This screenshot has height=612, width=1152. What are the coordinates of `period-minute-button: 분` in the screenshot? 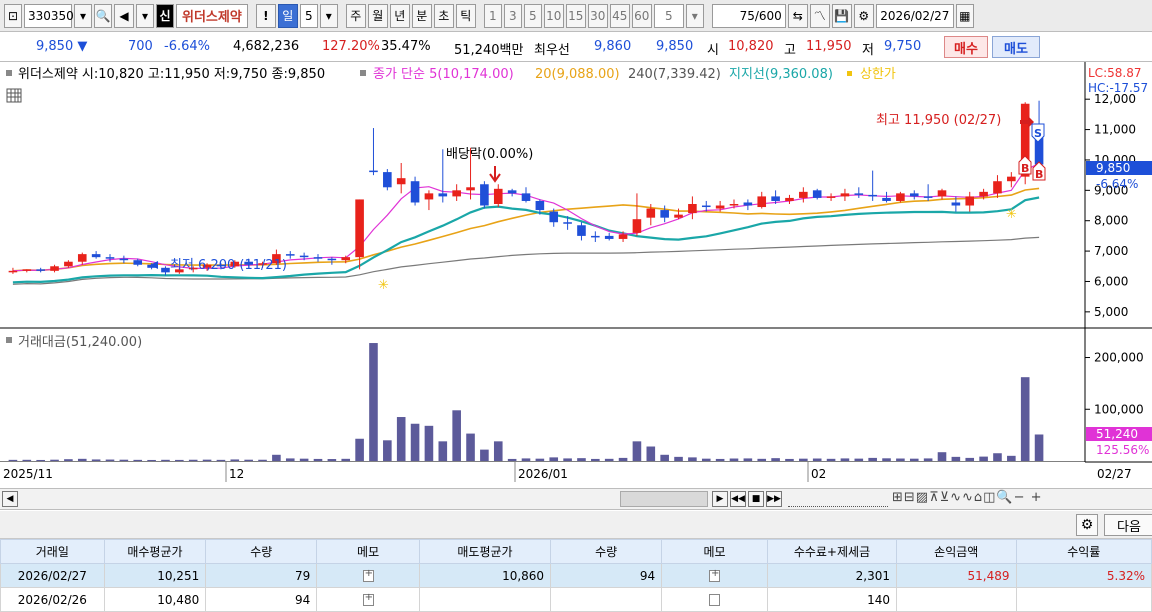 It's located at (421, 15).